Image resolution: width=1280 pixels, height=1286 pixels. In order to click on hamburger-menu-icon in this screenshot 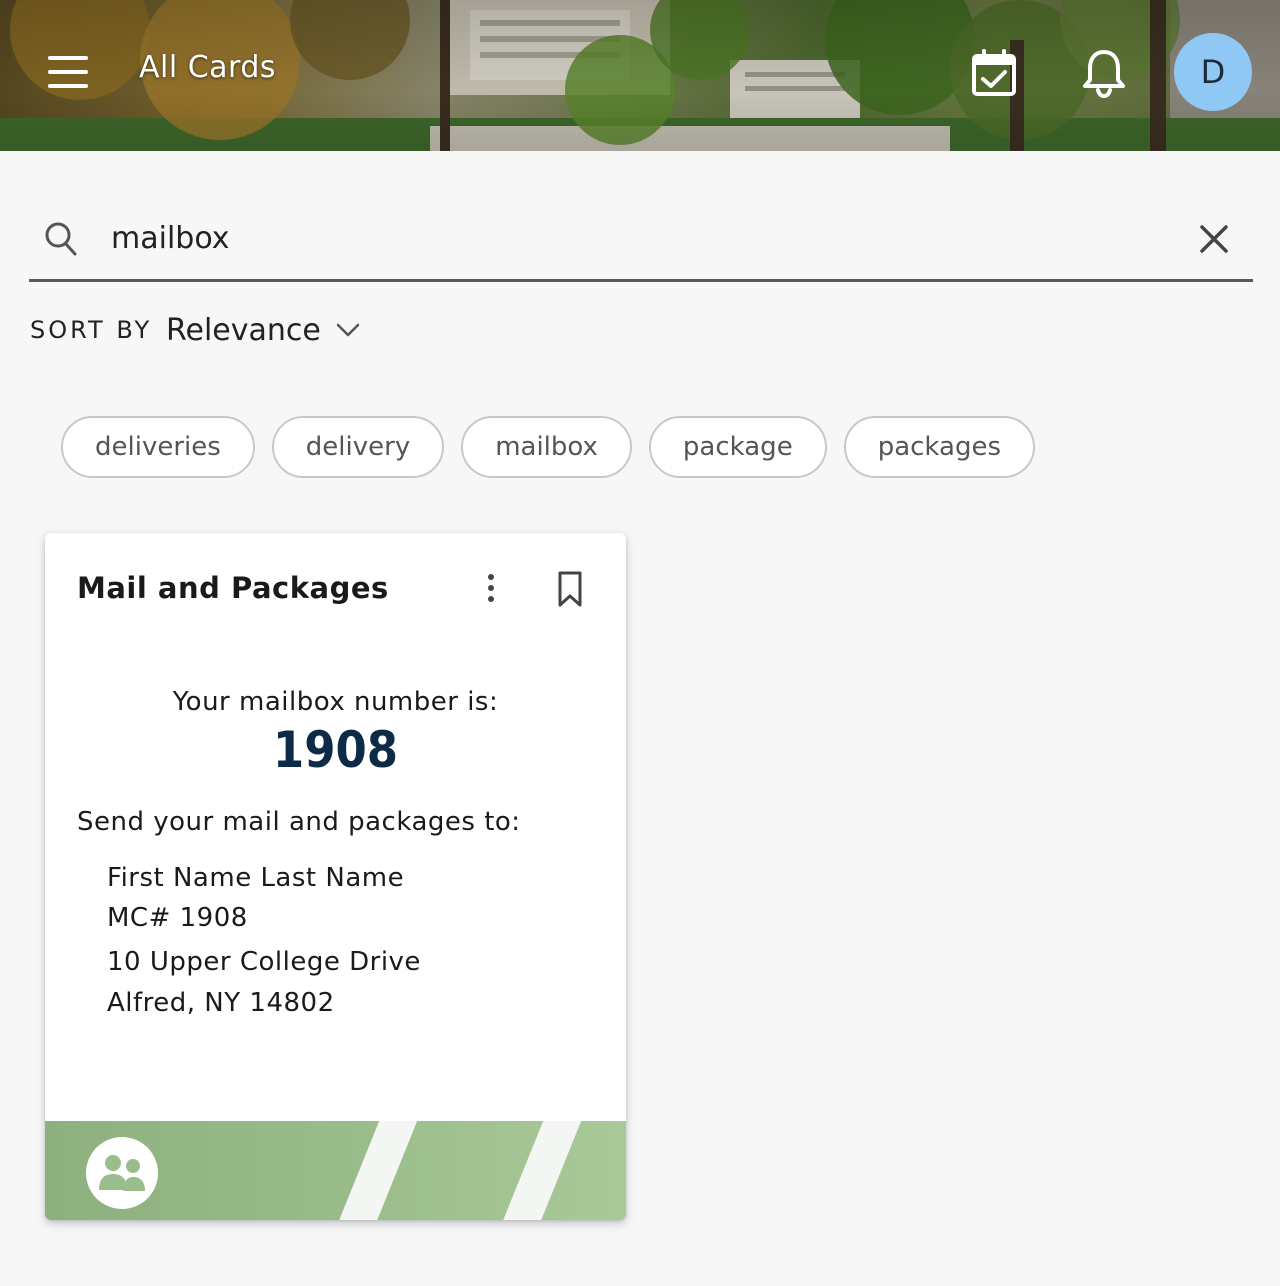, I will do `click(68, 72)`.